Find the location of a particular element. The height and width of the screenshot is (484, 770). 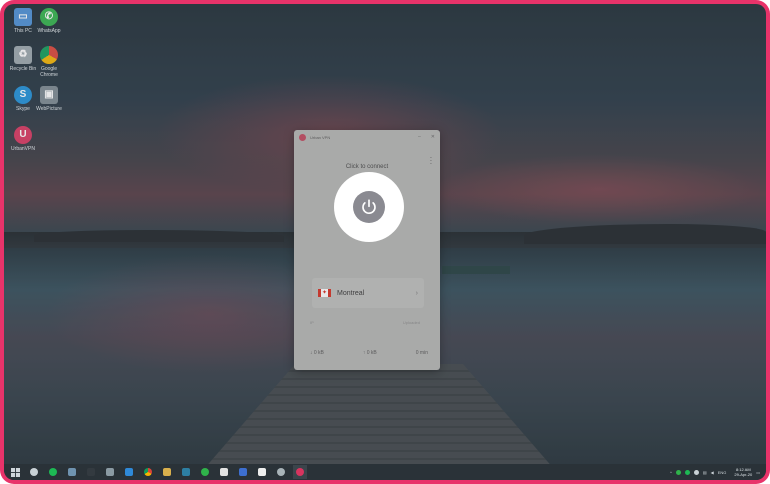

task-icon is located at coordinates (129, 472).